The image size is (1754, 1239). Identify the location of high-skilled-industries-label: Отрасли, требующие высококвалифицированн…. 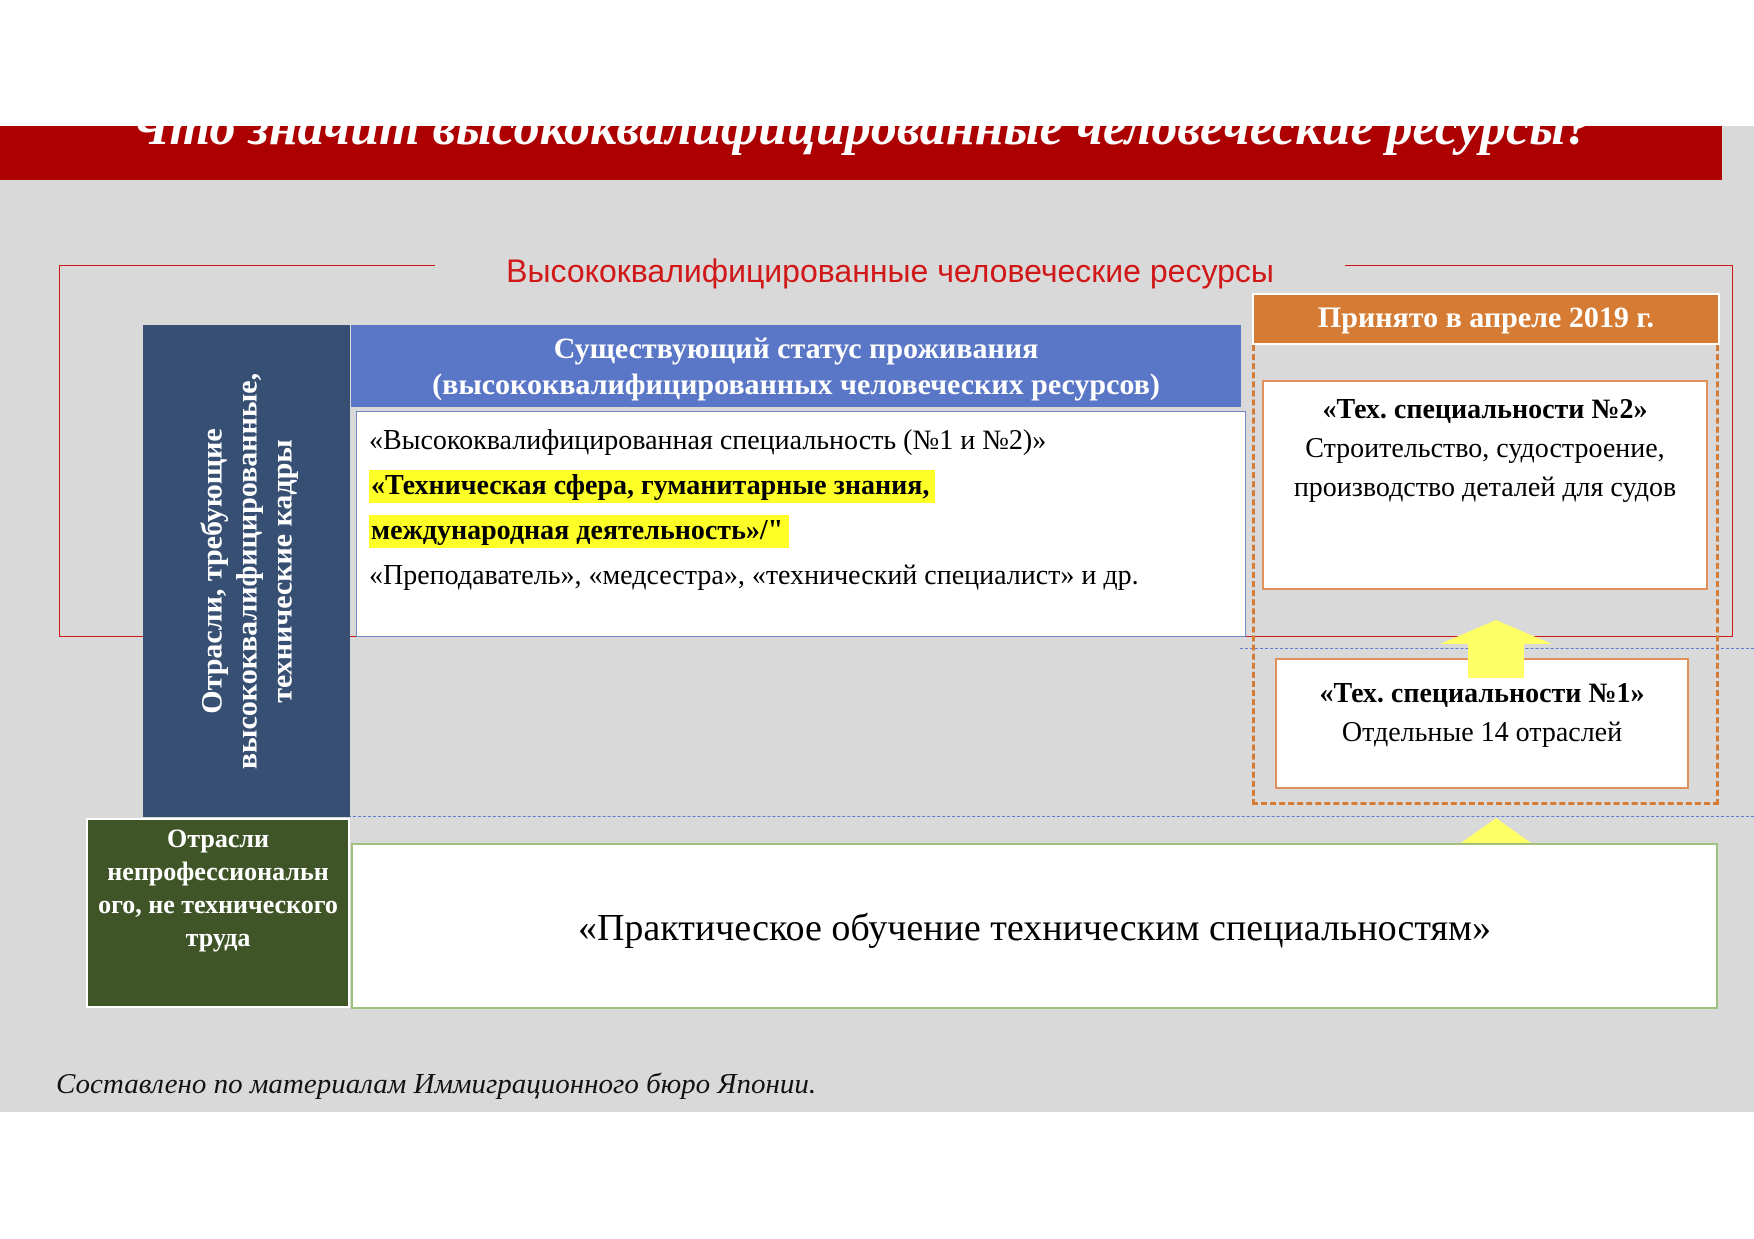
(246, 571).